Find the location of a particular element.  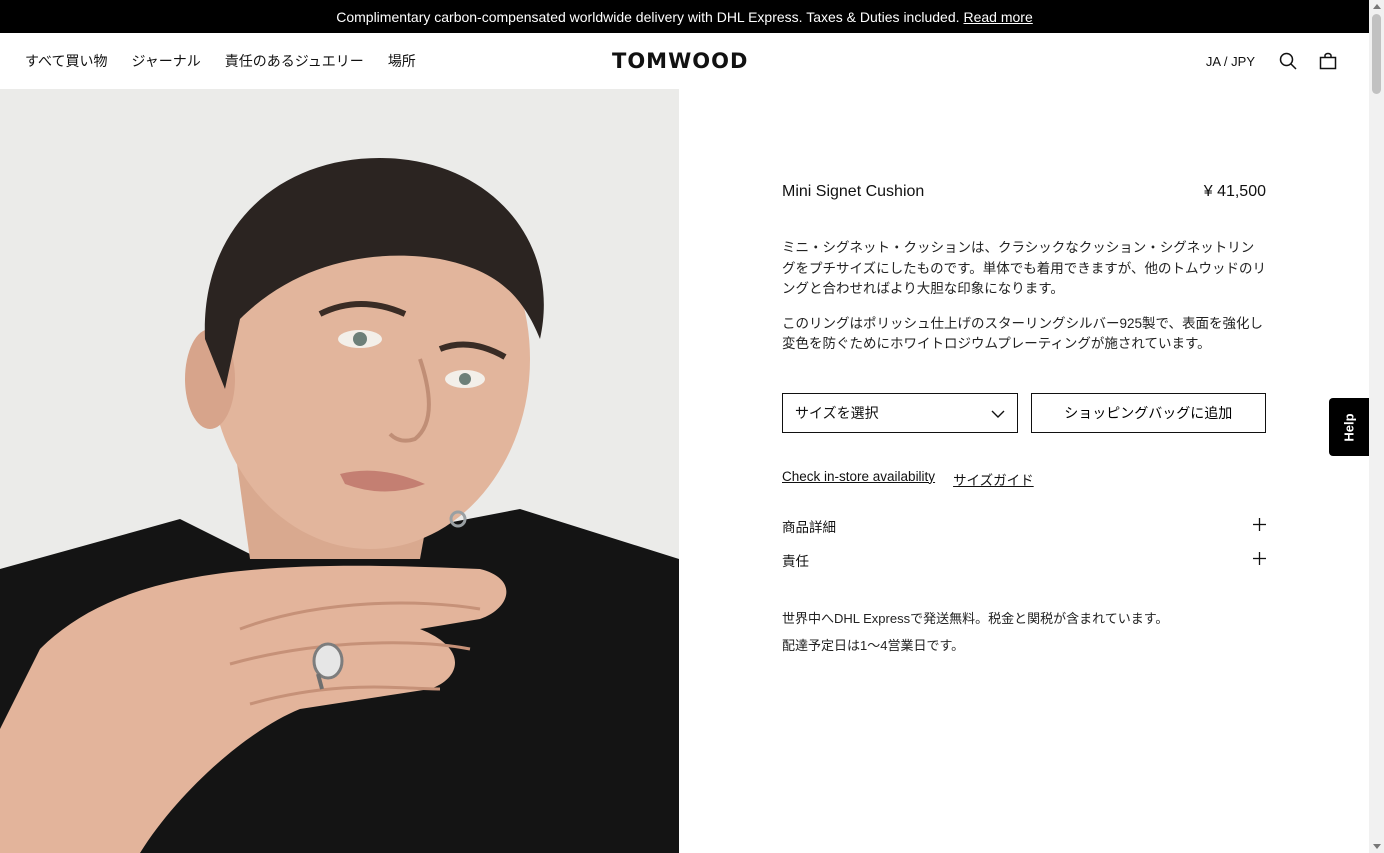

read-more-link: Read more is located at coordinates (998, 17).